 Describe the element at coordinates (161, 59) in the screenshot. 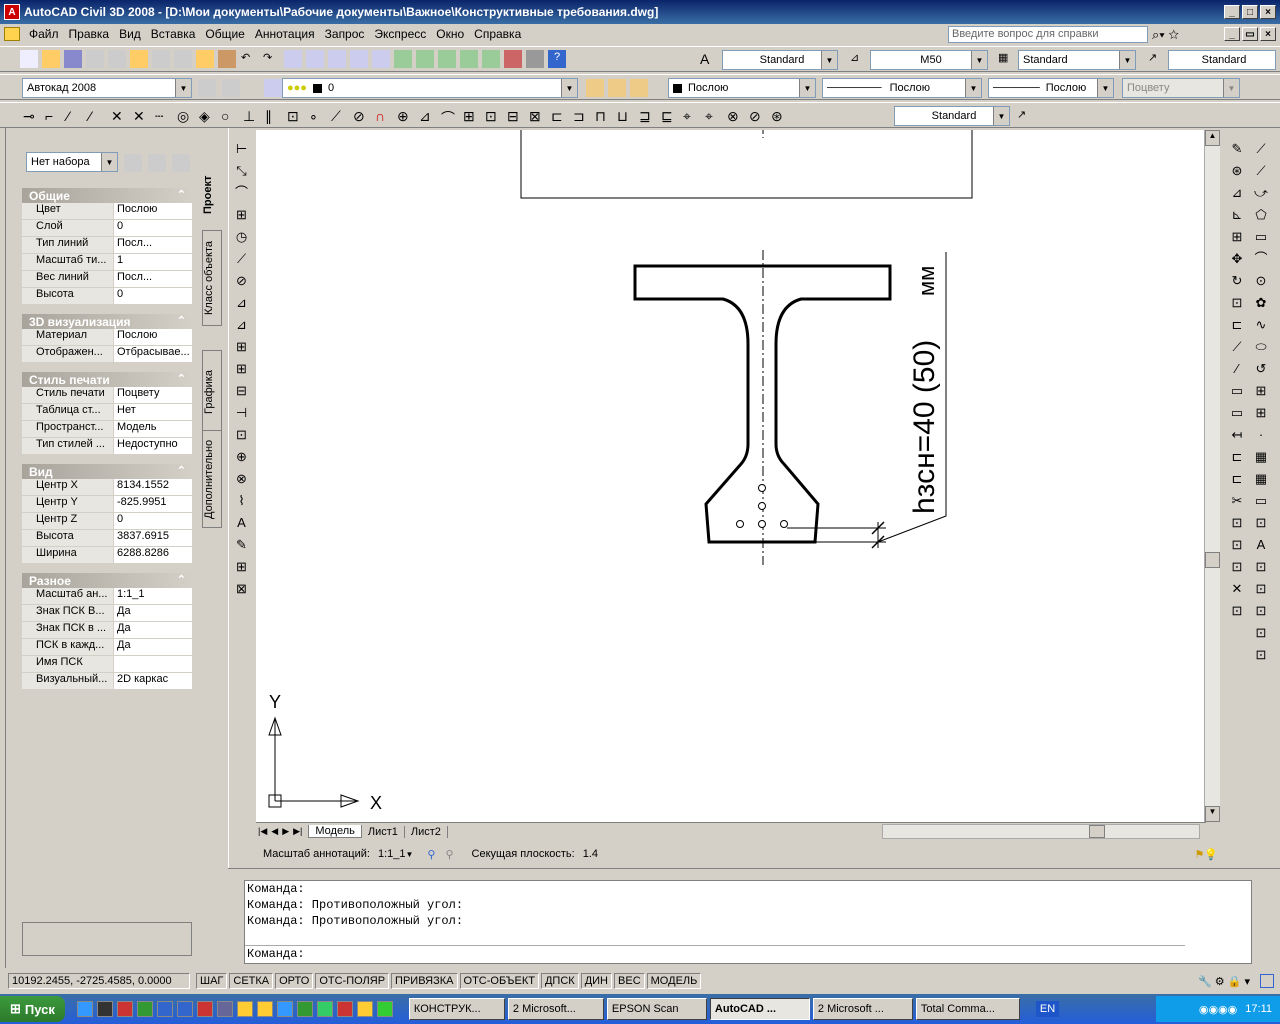

I see `cut-icon` at that location.